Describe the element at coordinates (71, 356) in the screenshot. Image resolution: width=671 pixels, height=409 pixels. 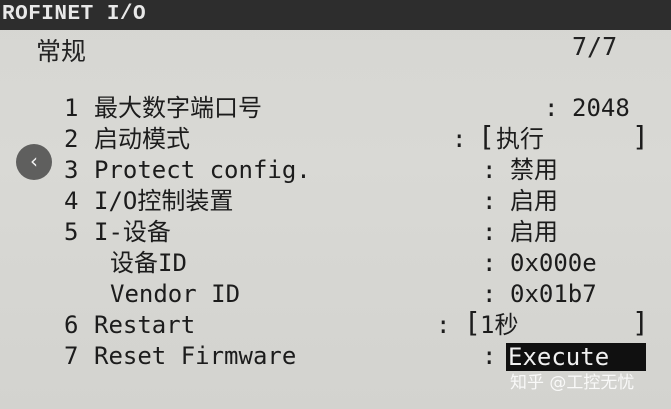
I see `row-number: 7` at that location.